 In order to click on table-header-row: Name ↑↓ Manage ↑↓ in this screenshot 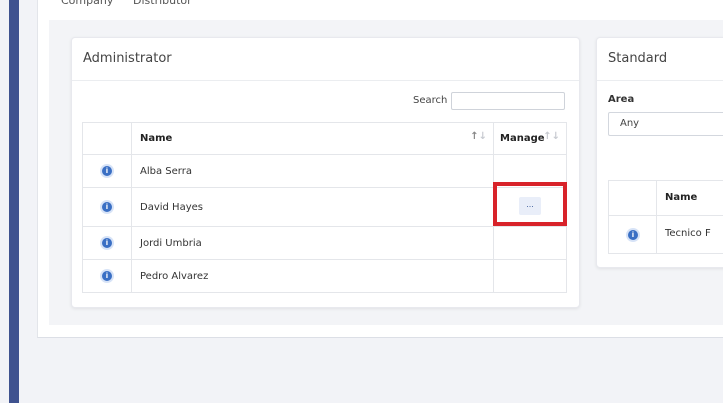, I will do `click(324, 138)`.